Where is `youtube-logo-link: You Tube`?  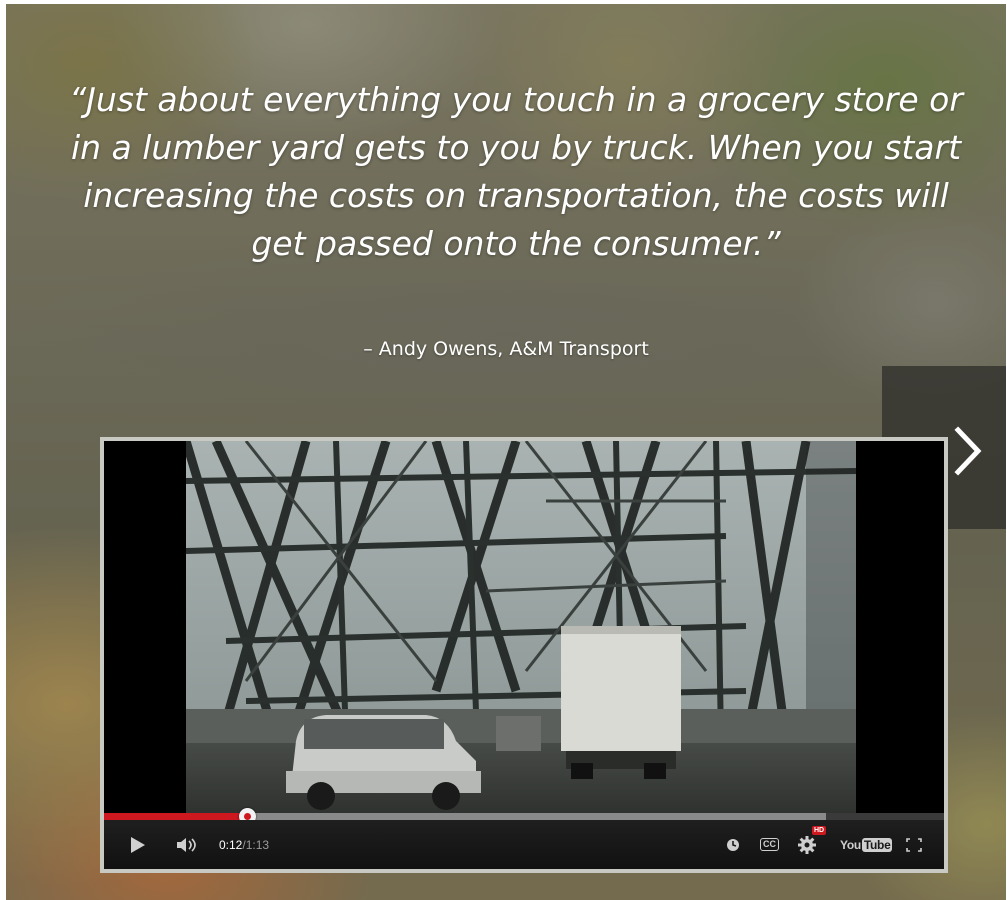
youtube-logo-link: You Tube is located at coordinates (866, 844).